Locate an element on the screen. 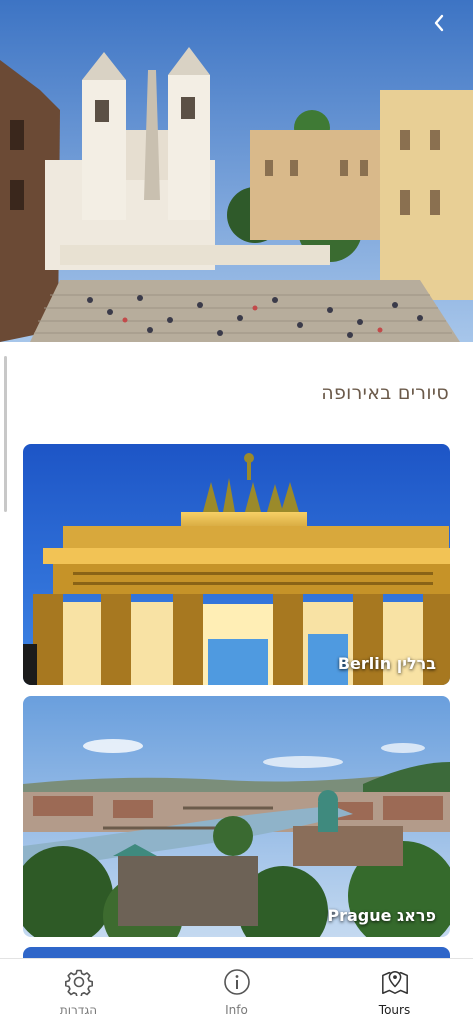 The image size is (473, 1024). nav-info: Info is located at coordinates (236, 991).